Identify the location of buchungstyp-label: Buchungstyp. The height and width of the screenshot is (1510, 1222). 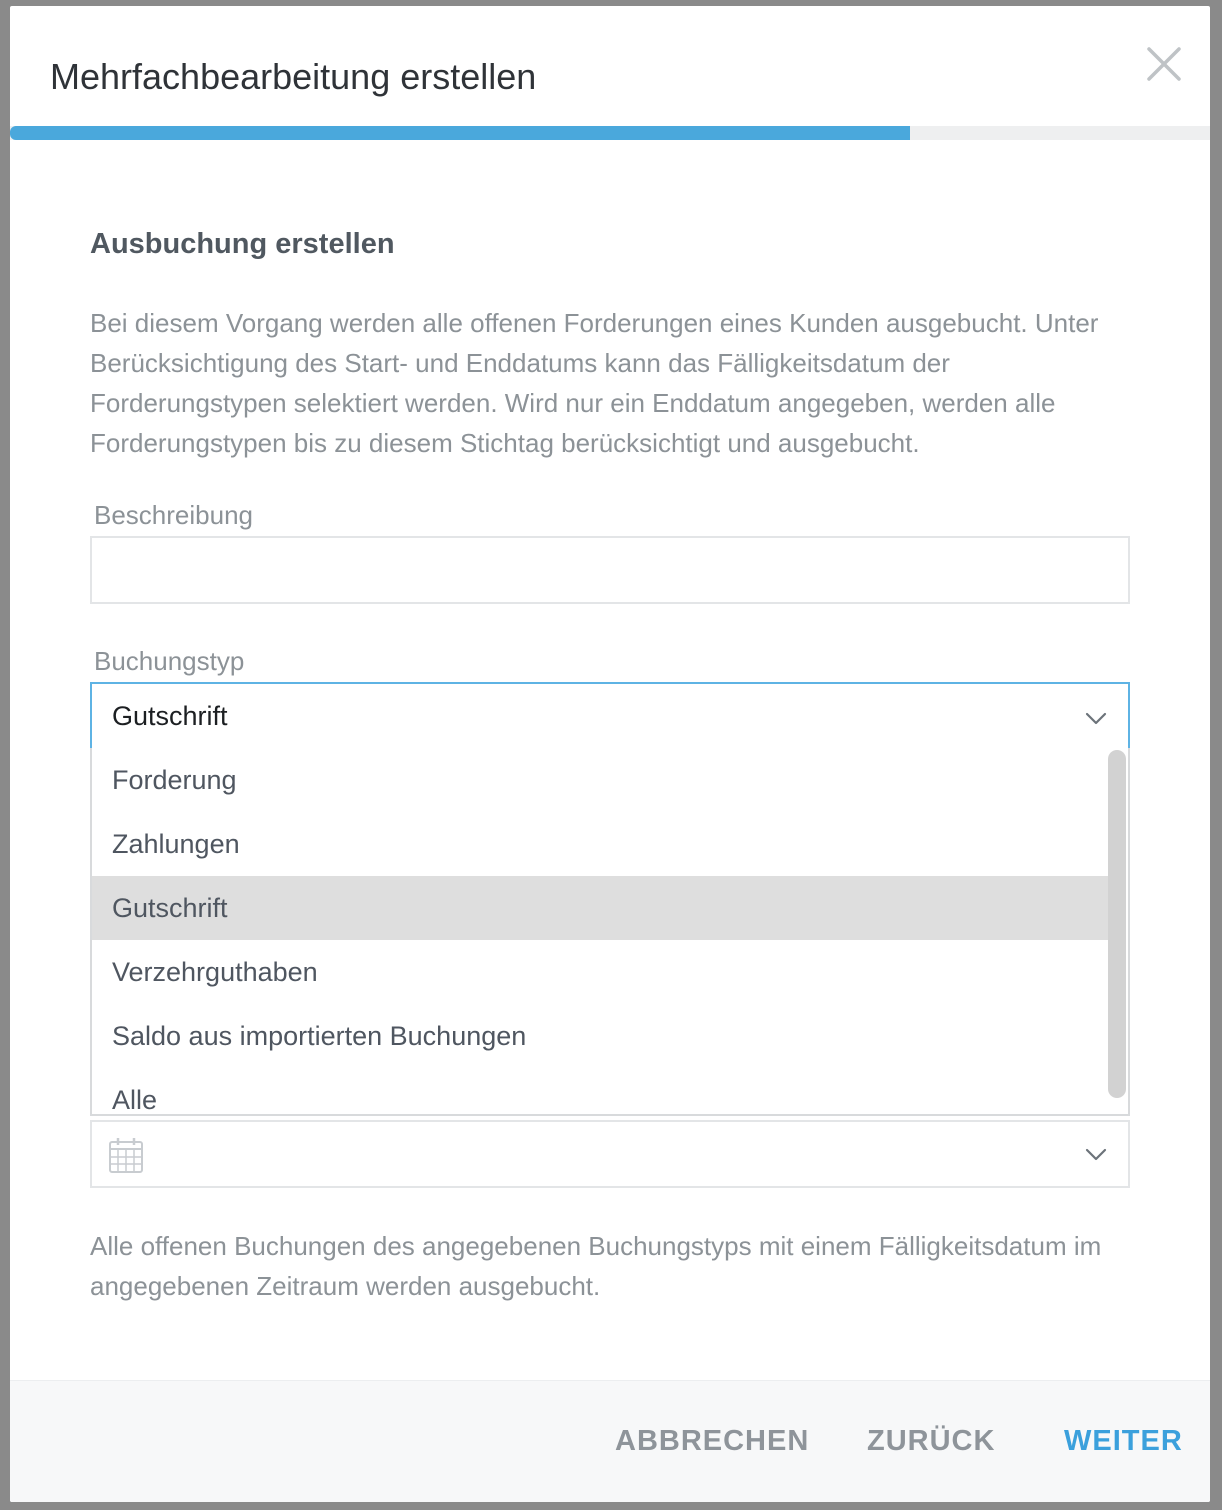
(169, 661).